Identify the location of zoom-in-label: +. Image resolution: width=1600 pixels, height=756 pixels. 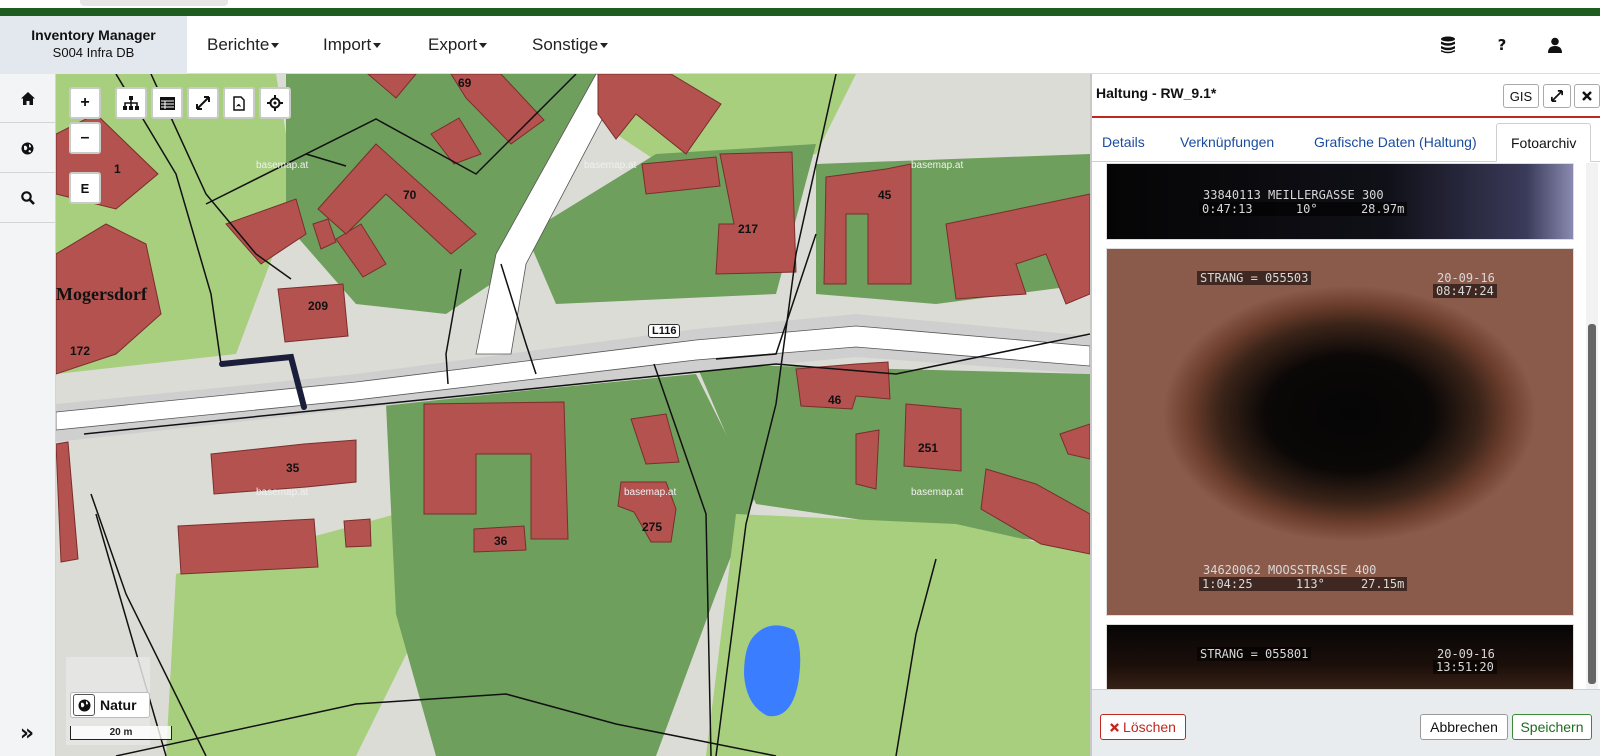
(85, 102).